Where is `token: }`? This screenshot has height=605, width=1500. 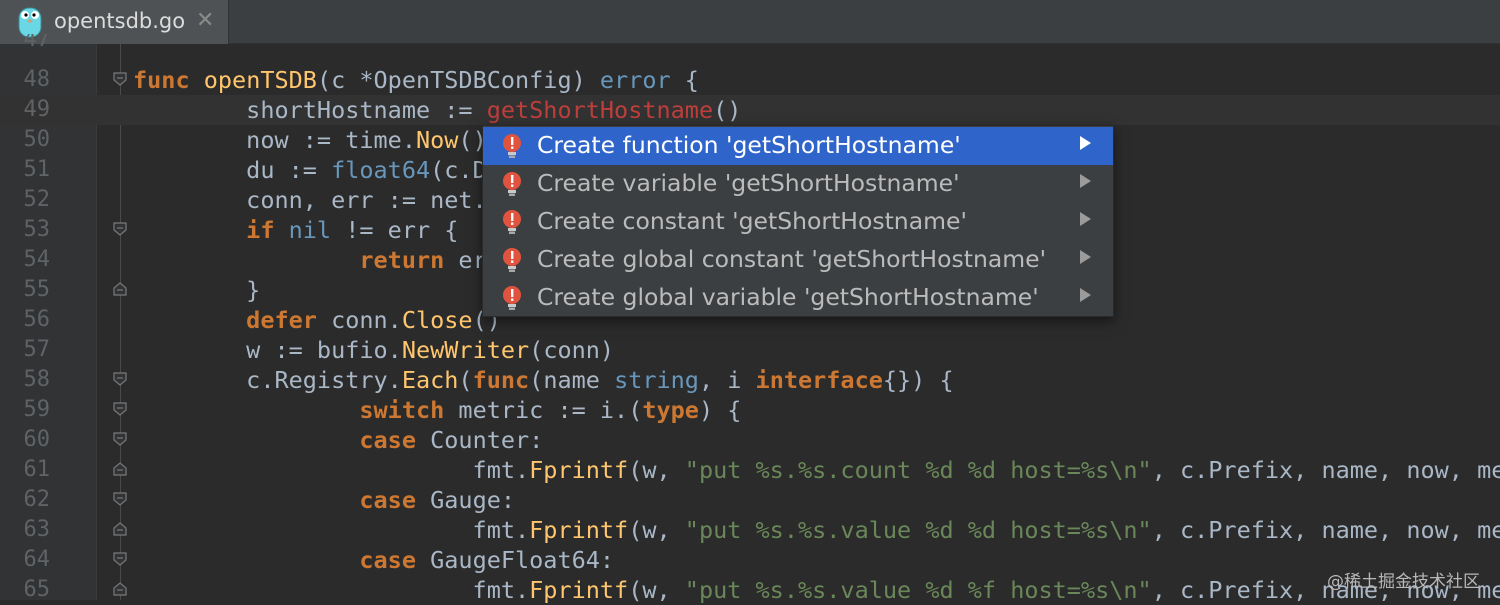
token: } is located at coordinates (197, 290).